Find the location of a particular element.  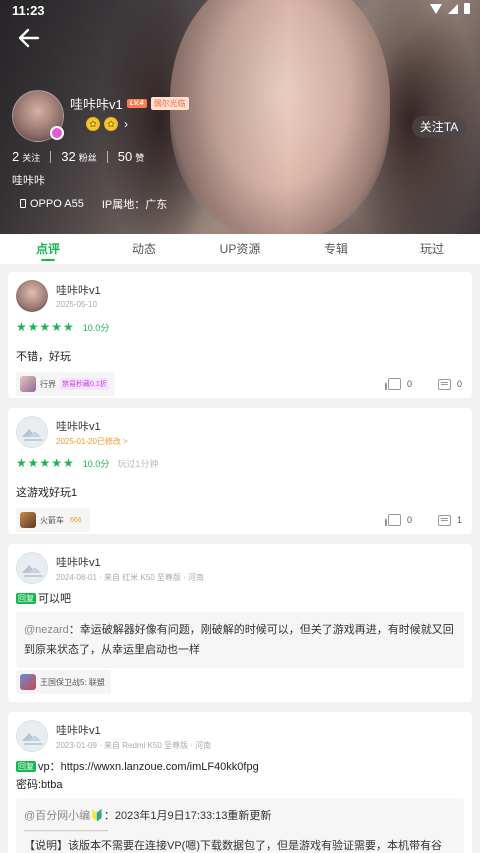

phone-icon is located at coordinates (23, 203).